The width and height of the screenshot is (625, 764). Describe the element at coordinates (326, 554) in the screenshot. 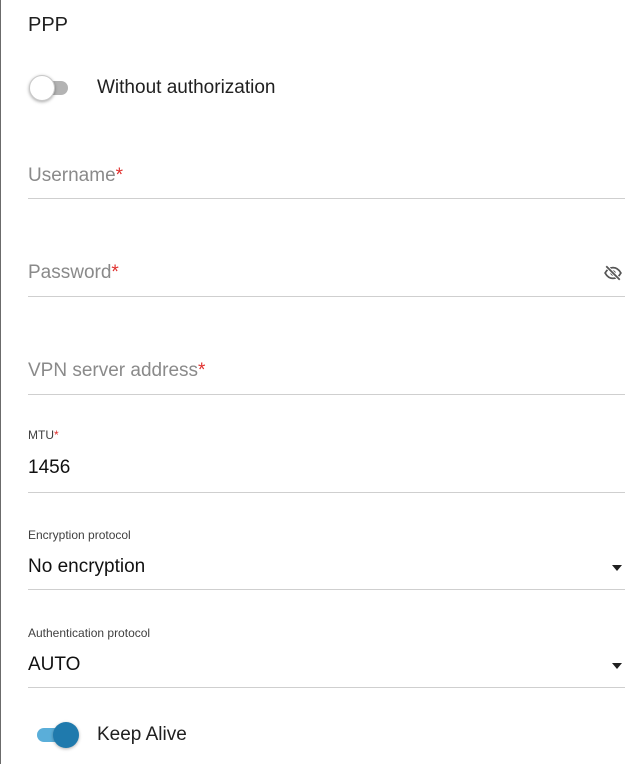

I see `encryption-protocol-select: Encryption protocol No encryption` at that location.